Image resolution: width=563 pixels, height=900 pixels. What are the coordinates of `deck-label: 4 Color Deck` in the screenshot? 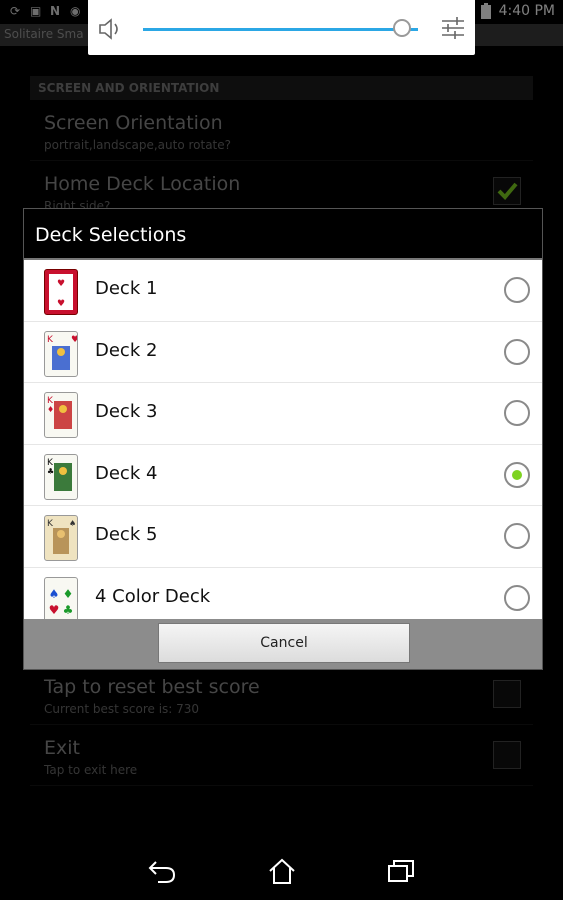 It's located at (153, 596).